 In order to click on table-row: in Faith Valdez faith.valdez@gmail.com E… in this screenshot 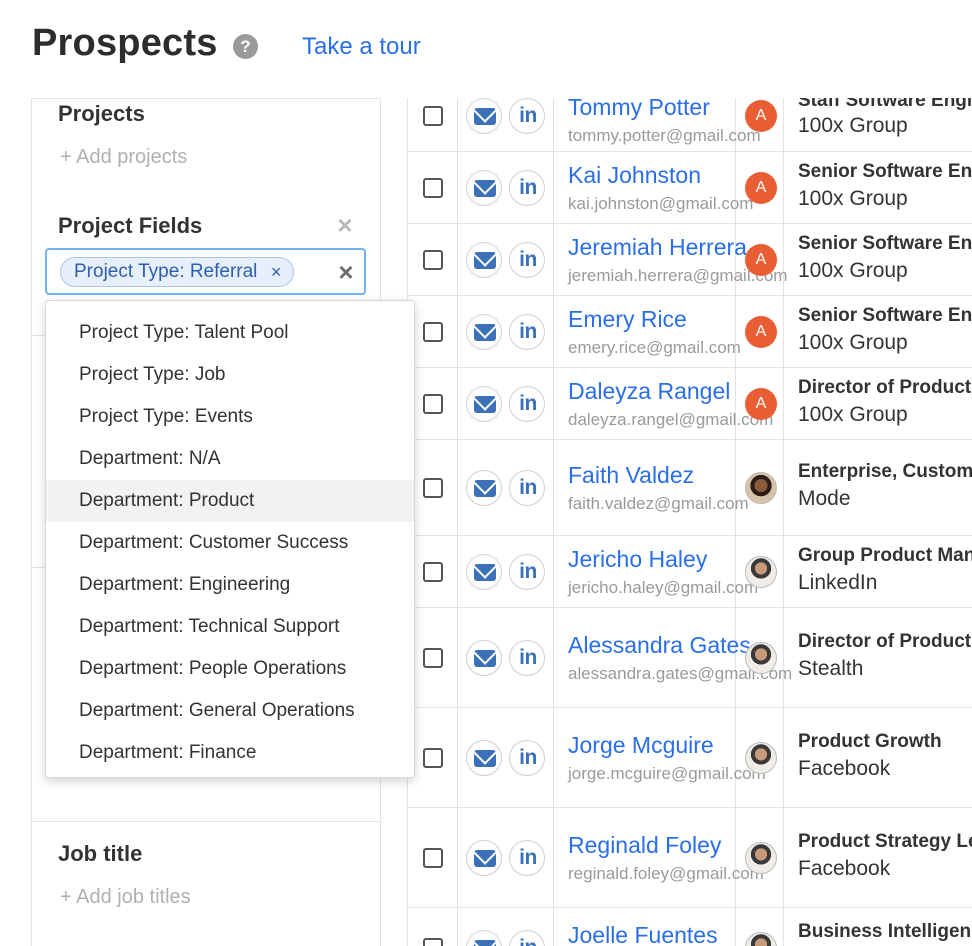, I will do `click(690, 488)`.